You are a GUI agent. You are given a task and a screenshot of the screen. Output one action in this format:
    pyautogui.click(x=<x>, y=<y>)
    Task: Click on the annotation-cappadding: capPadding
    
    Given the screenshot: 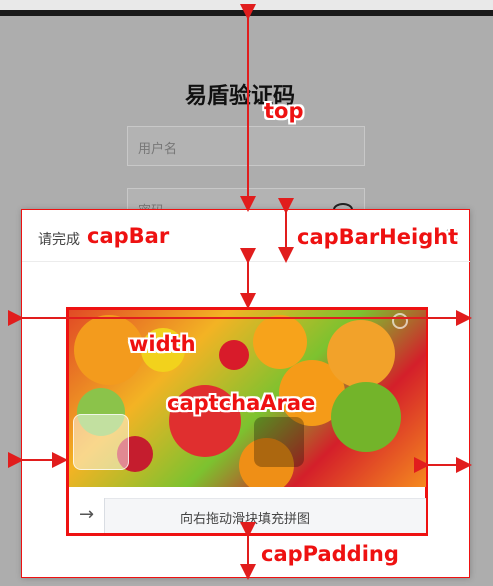 What is the action you would take?
    pyautogui.click(x=330, y=554)
    